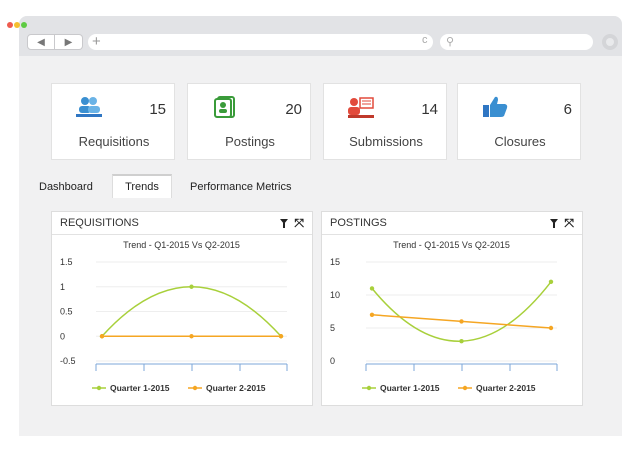  I want to click on y-tick-label: 0.5, so click(66, 312).